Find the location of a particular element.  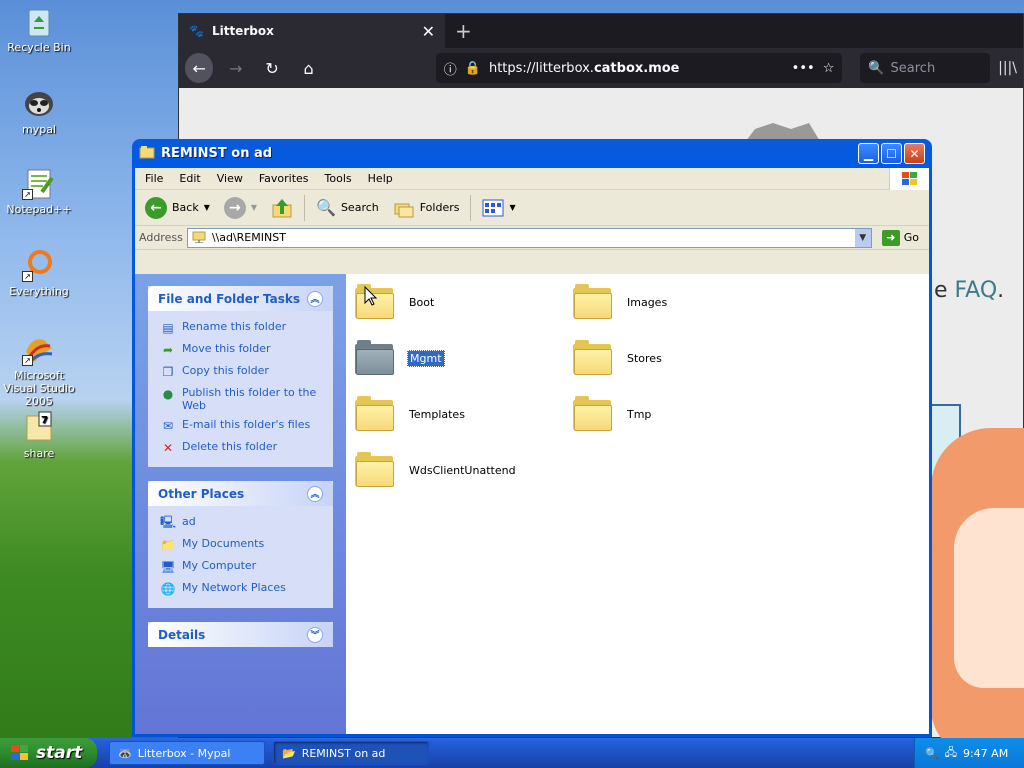

menu-help: Help is located at coordinates (380, 178).